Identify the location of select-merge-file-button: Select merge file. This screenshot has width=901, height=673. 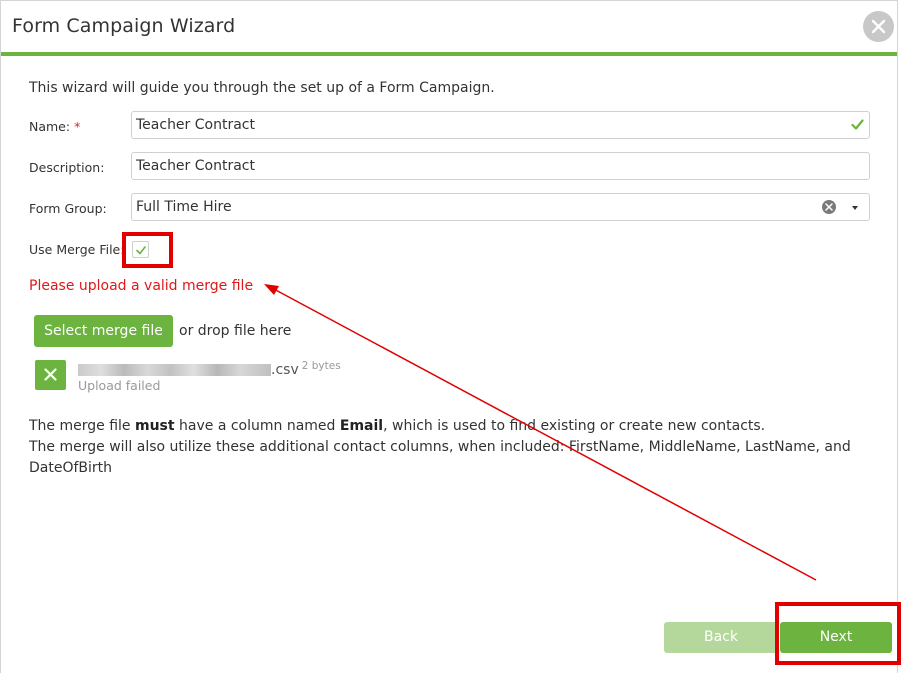
(103, 331).